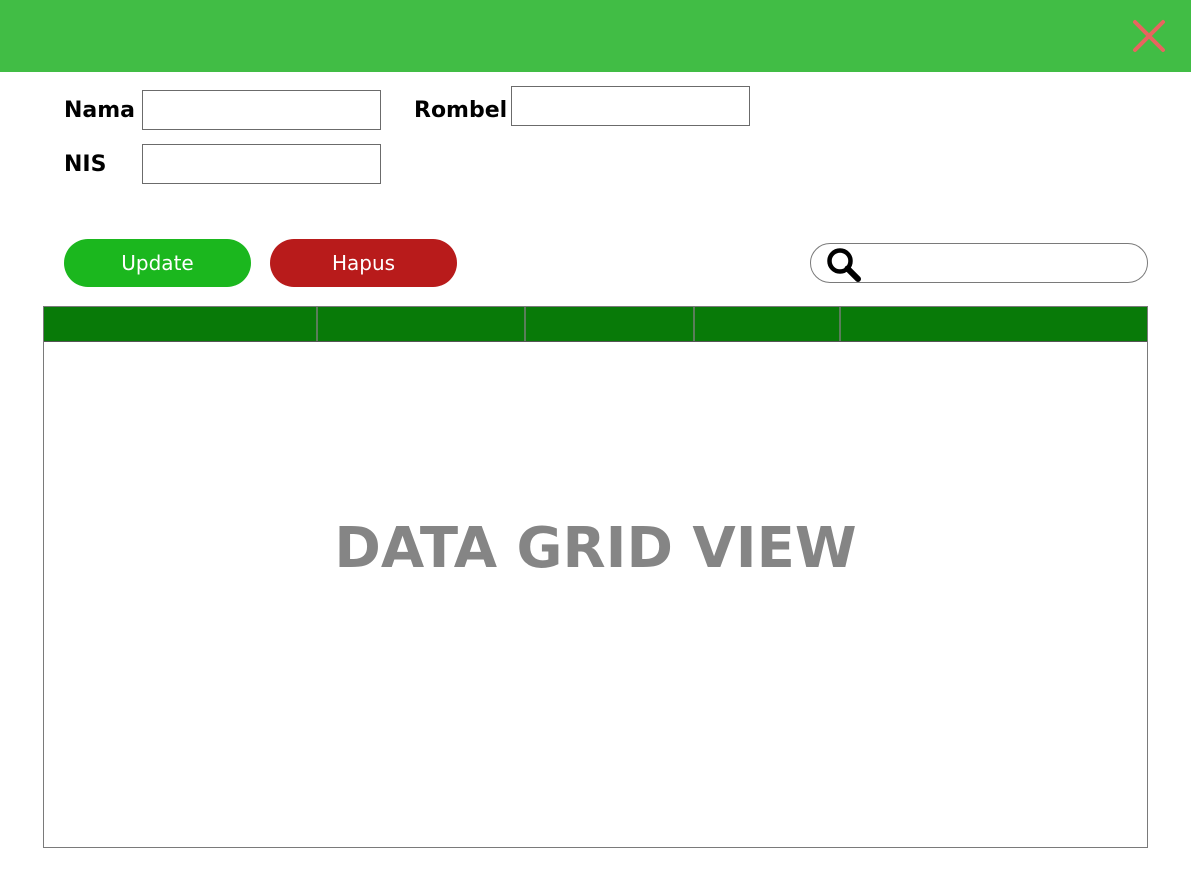 The height and width of the screenshot is (881, 1191). Describe the element at coordinates (261, 164) in the screenshot. I see `nis-input` at that location.